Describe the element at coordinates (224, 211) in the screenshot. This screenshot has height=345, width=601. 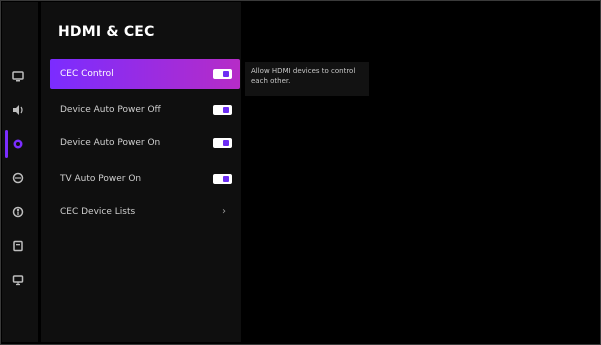
I see `chevron-right-icon: ›` at that location.